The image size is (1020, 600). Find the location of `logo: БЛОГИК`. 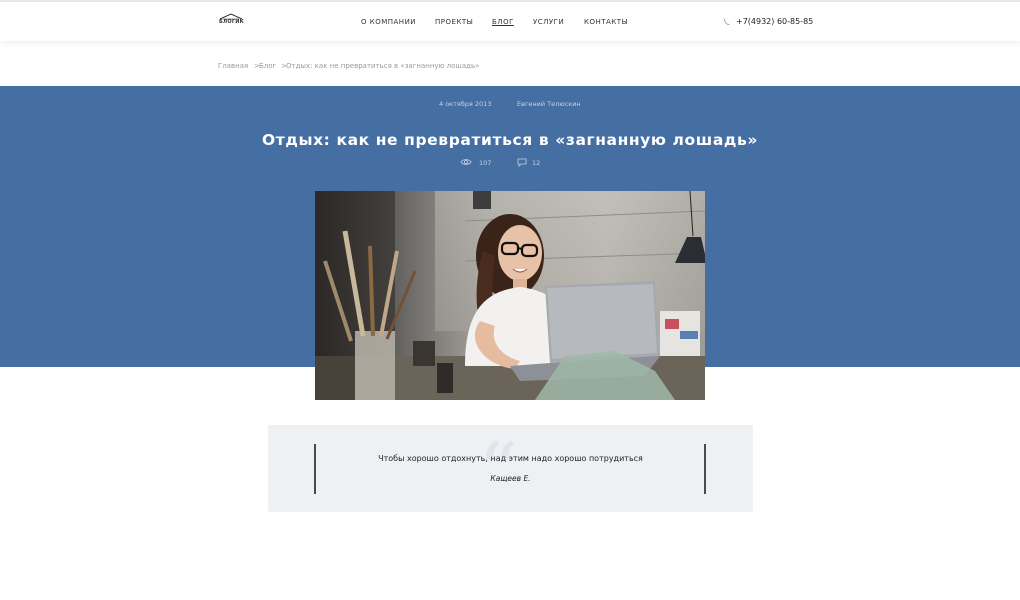

logo: БЛОГИК is located at coordinates (231, 20).